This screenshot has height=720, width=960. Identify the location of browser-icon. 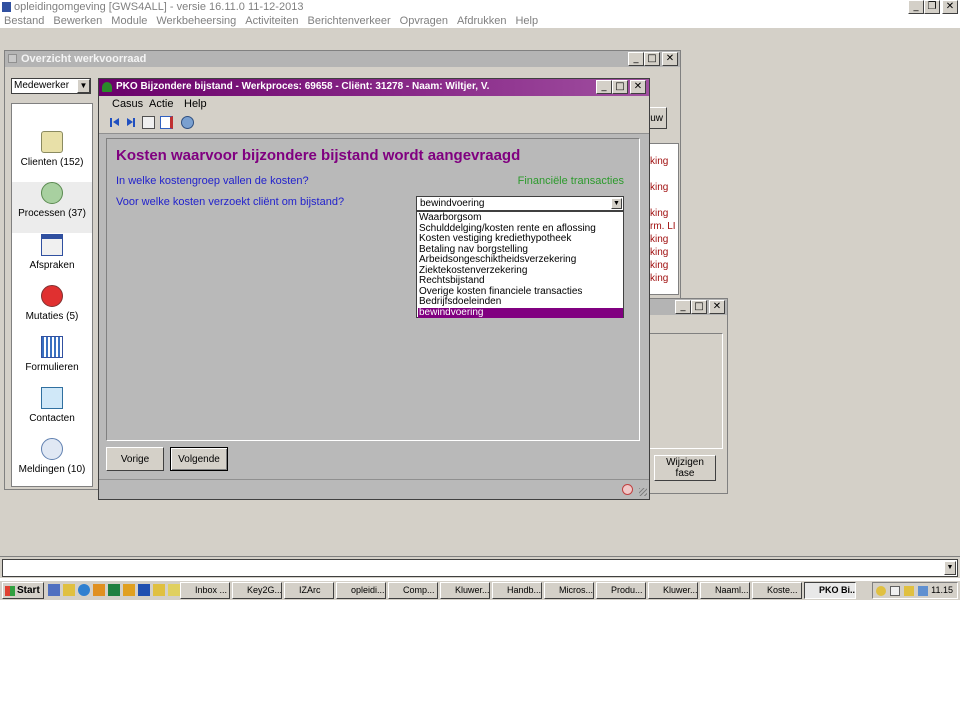
(84, 590).